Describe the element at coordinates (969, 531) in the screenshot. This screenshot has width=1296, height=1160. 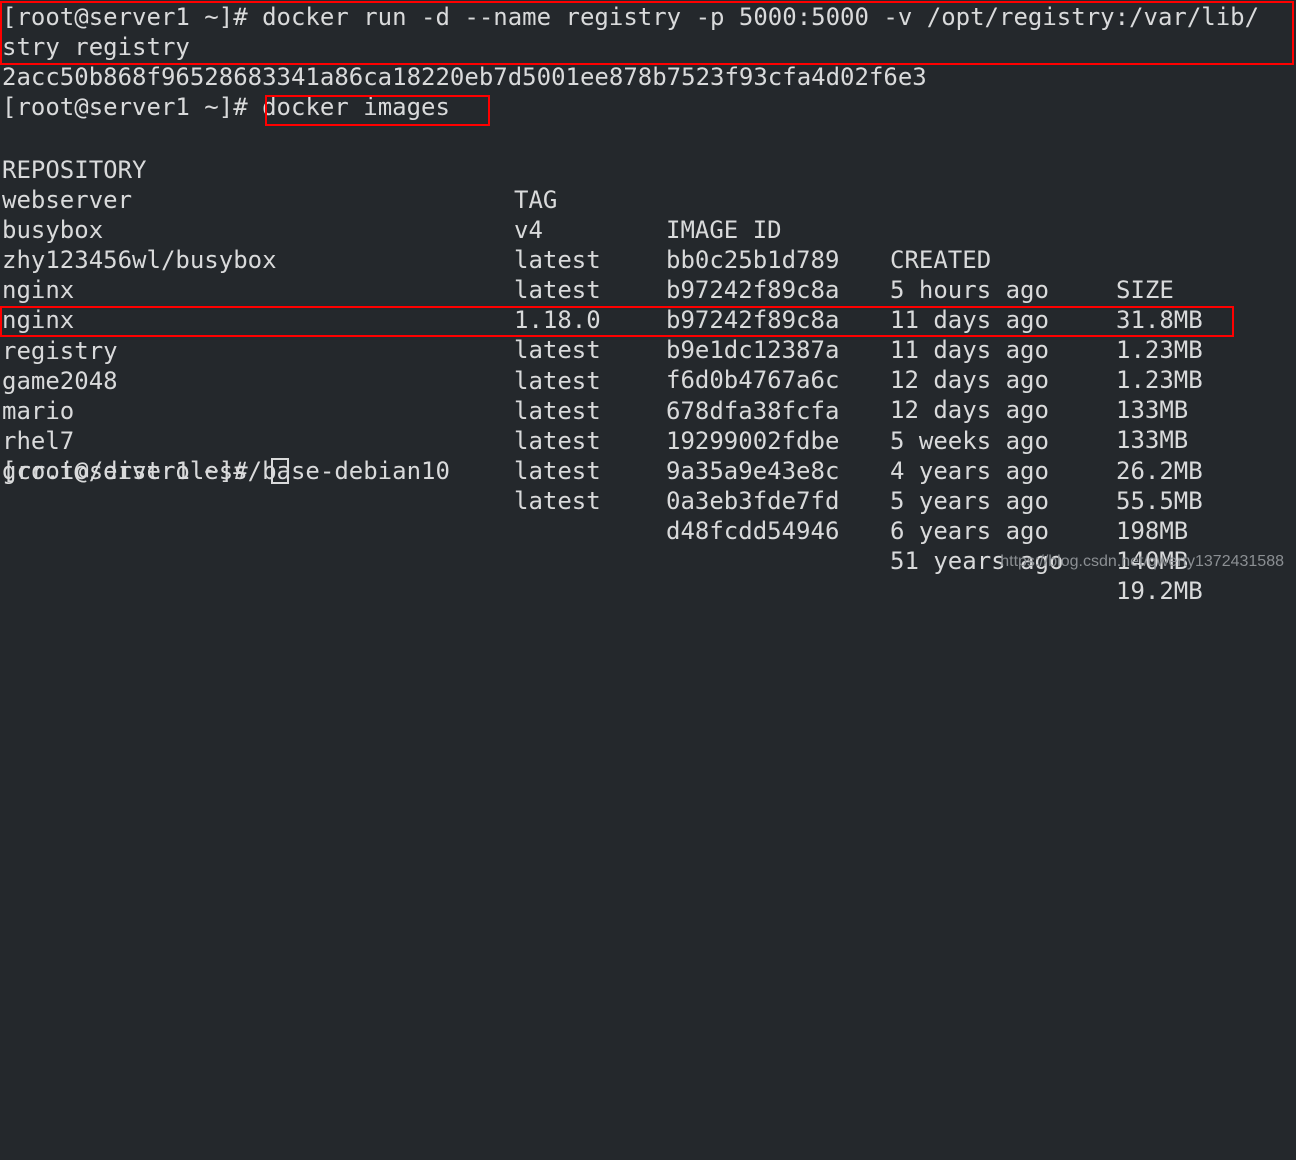
I see `cell-created: 6 years ago` at that location.